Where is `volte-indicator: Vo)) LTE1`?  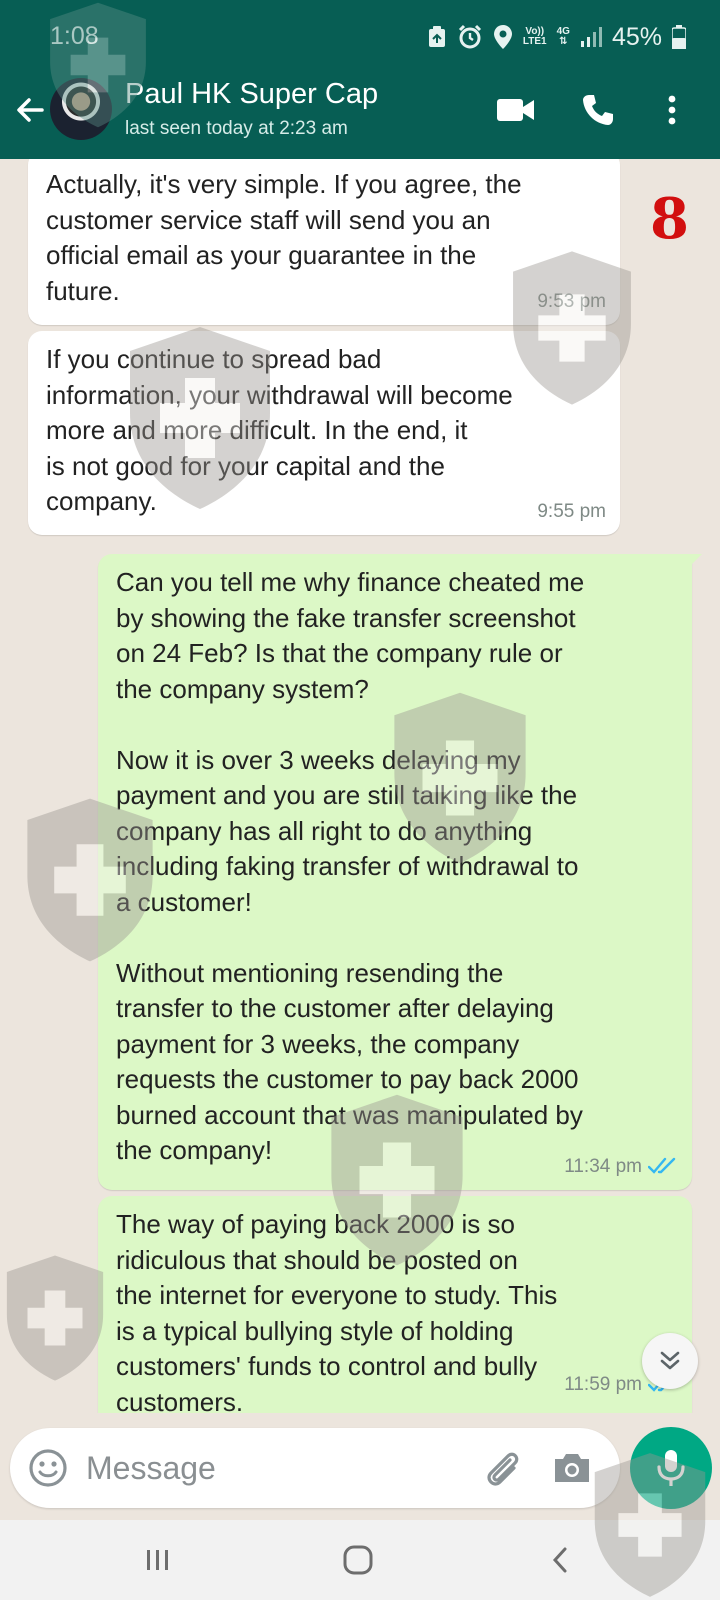
volte-indicator: Vo)) LTE1 is located at coordinates (535, 37).